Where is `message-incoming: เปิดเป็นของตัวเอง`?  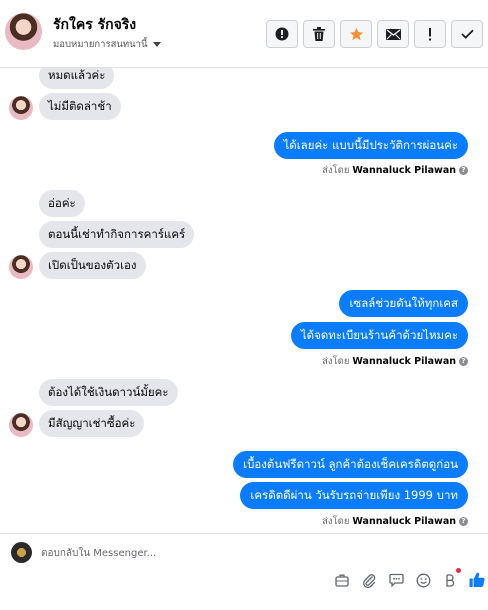
message-incoming: เปิดเป็นของตัวเอง is located at coordinates (92, 265).